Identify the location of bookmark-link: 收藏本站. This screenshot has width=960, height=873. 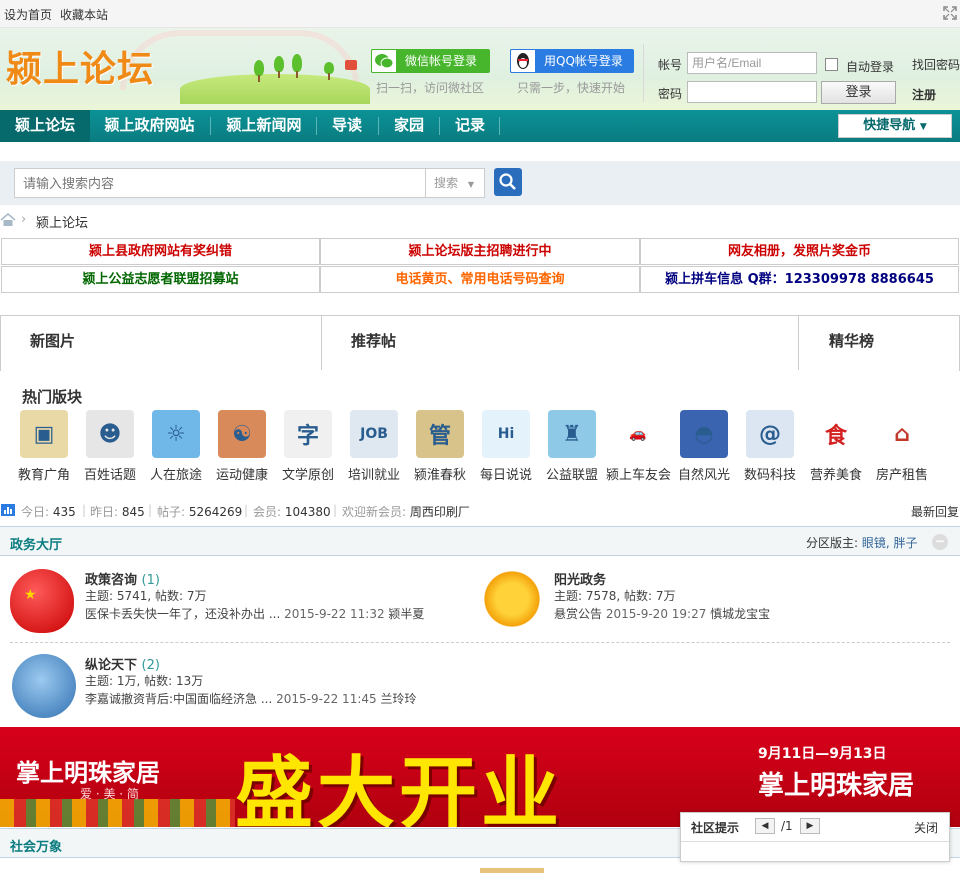
(84, 14).